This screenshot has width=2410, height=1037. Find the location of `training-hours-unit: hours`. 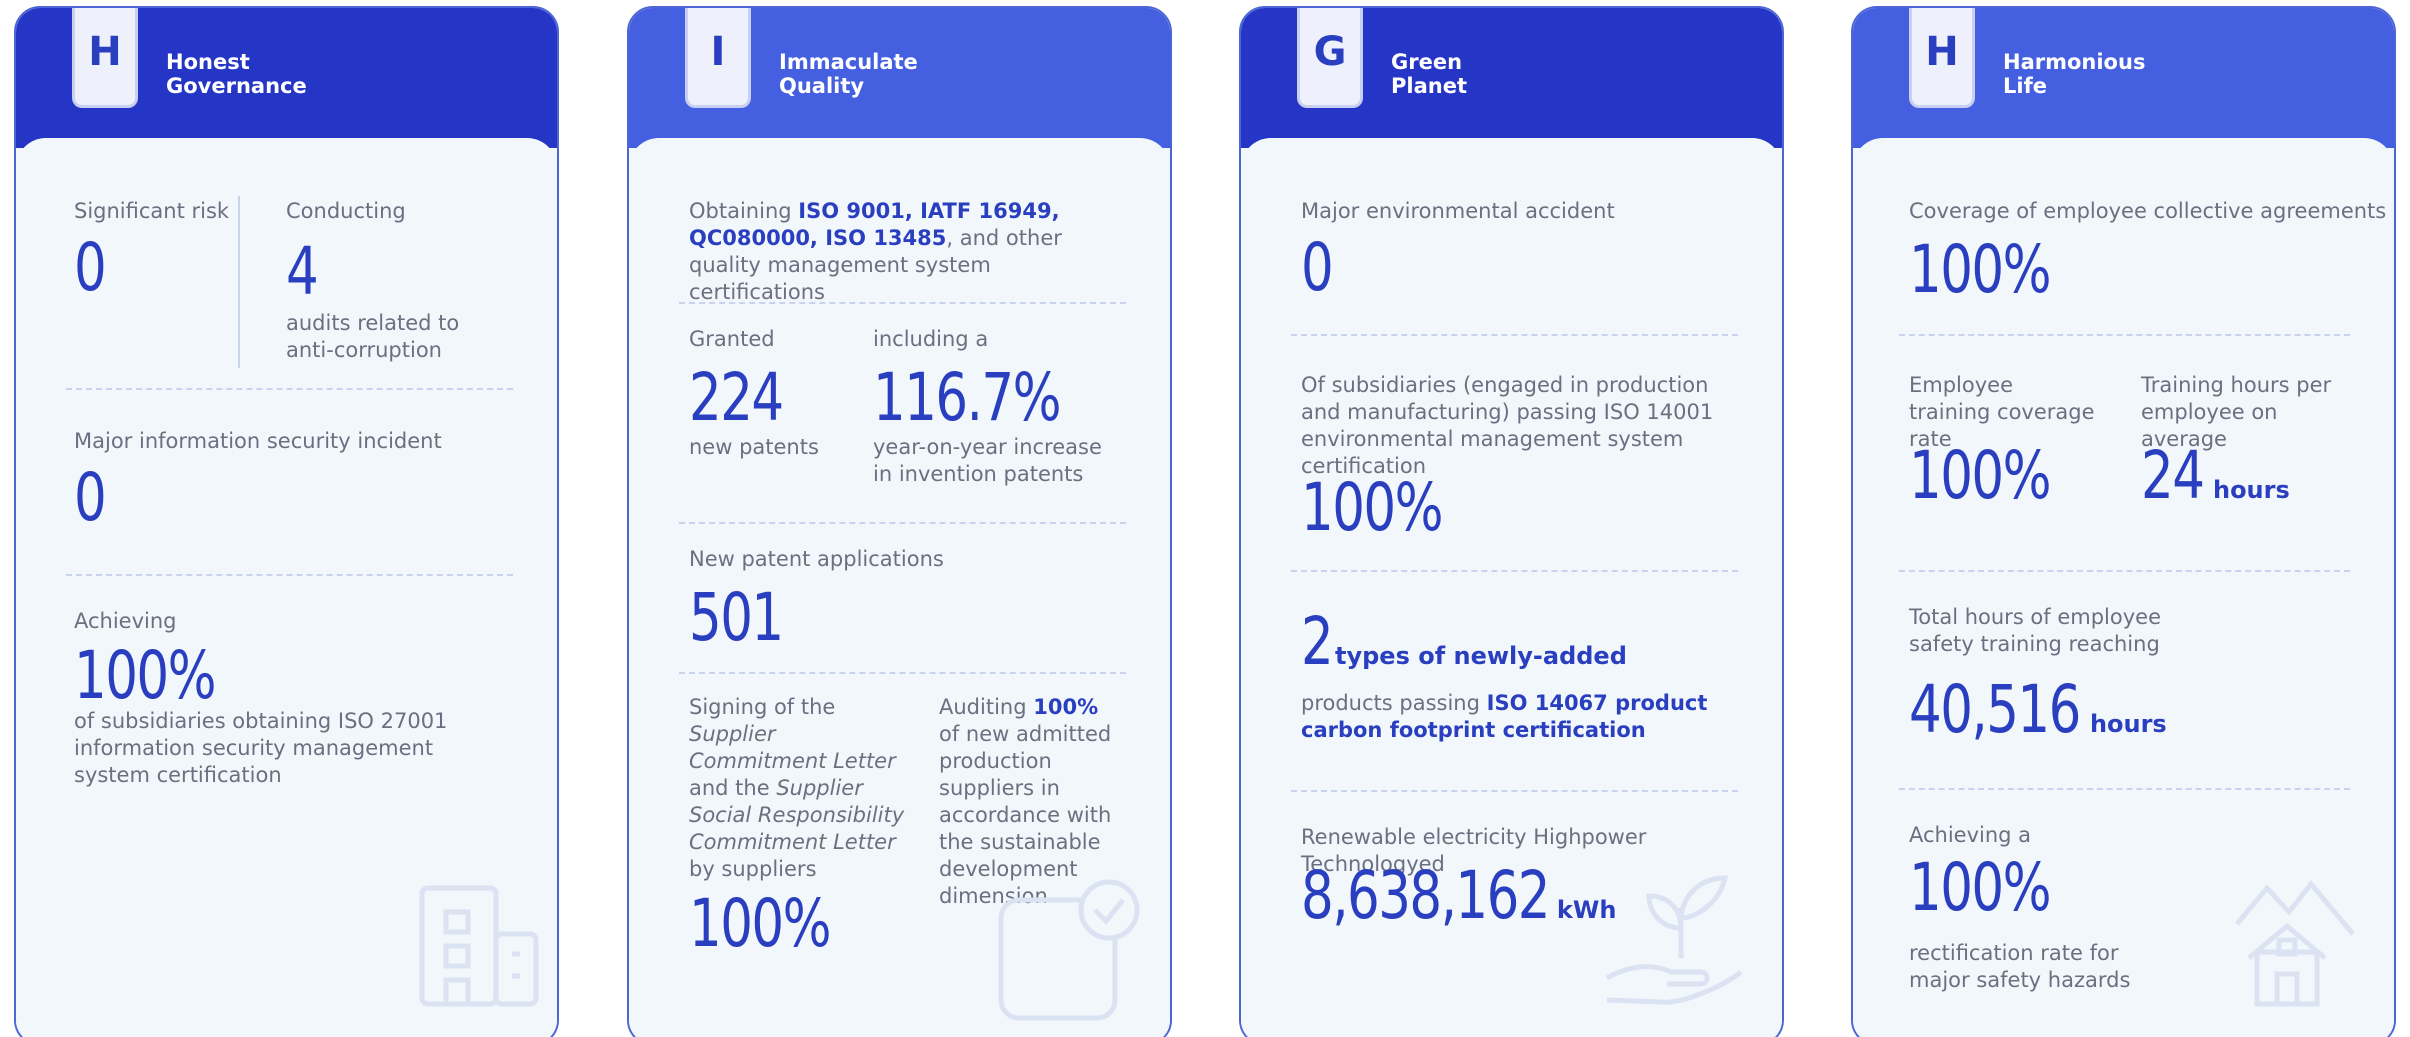

training-hours-unit: hours is located at coordinates (2251, 490).